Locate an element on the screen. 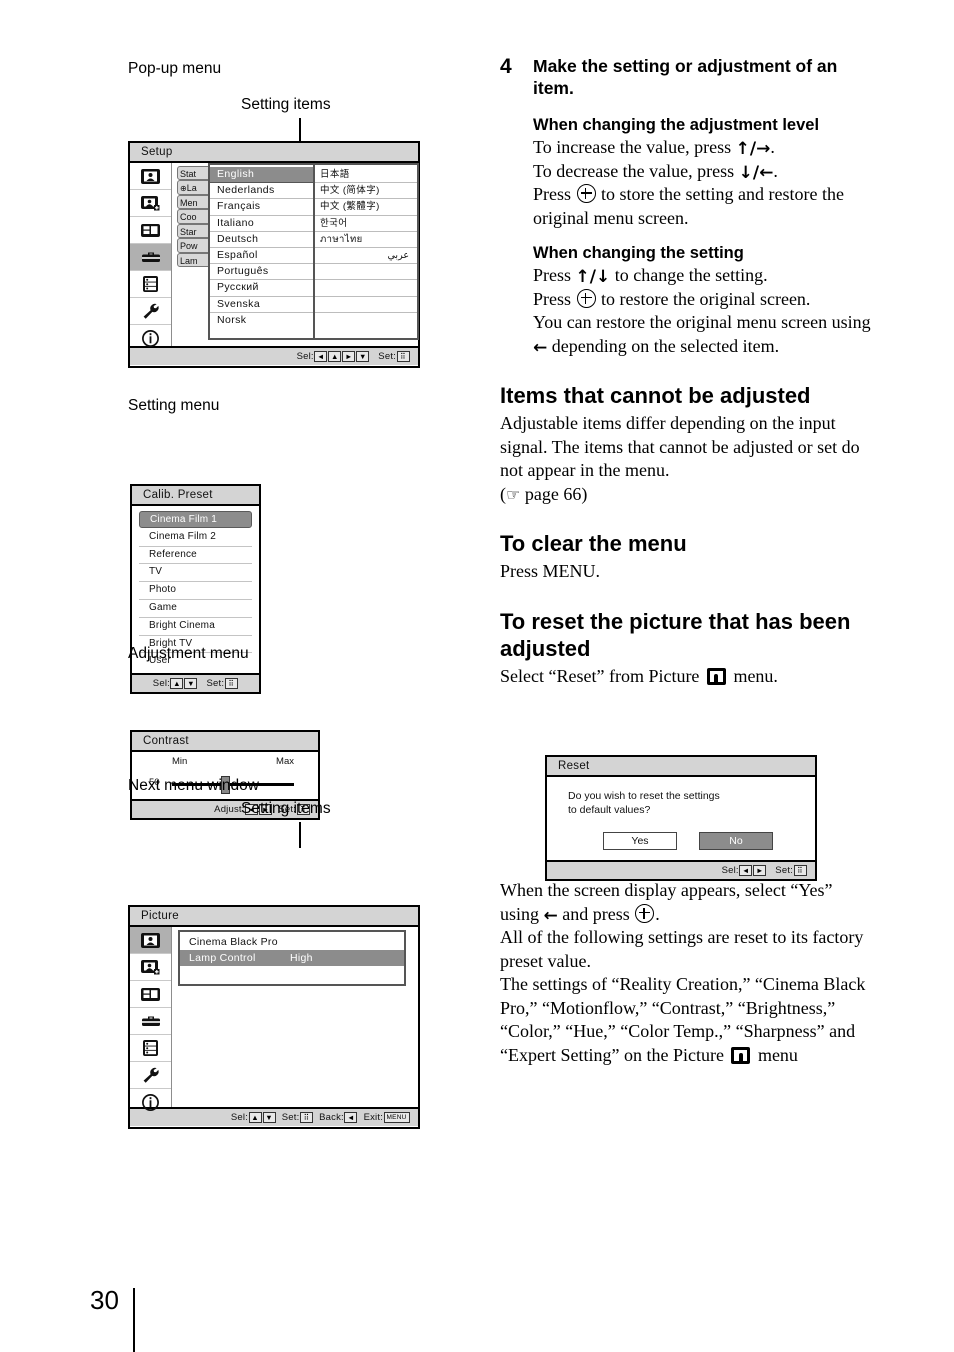 Image resolution: width=954 pixels, height=1352 pixels. picture-menu-icon is located at coordinates (716, 676).